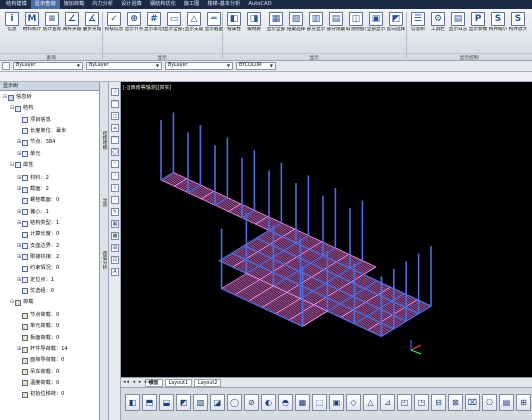  I want to click on draw-tool-button: ◝, so click(115, 176).